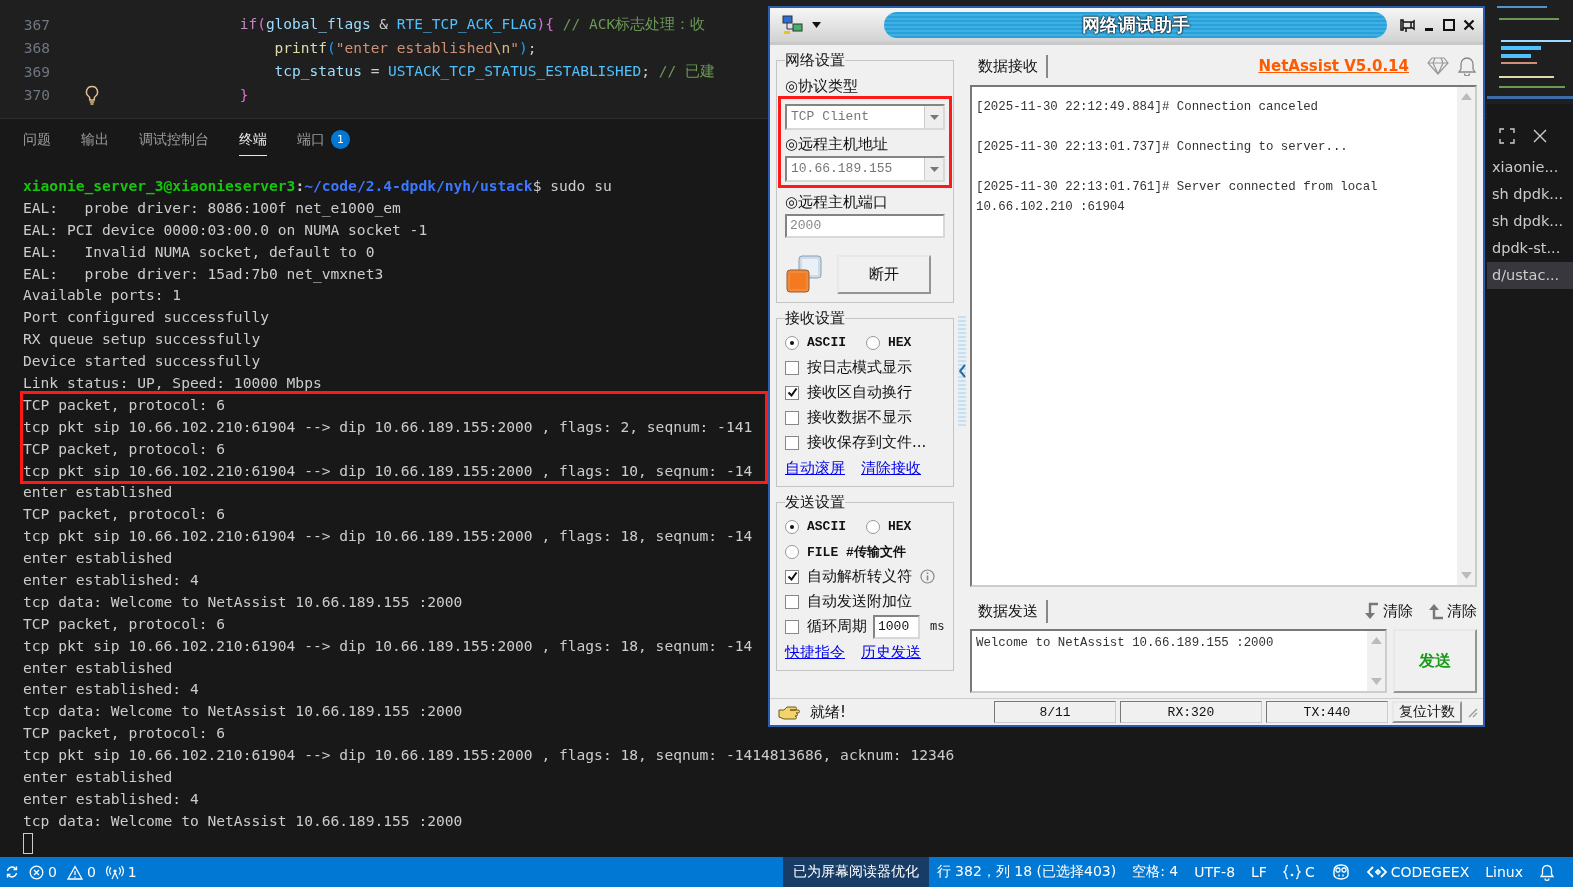 This screenshot has width=1573, height=887. Describe the element at coordinates (855, 872) in the screenshot. I see `status-item: 已为屏幕阅读器优化` at that location.